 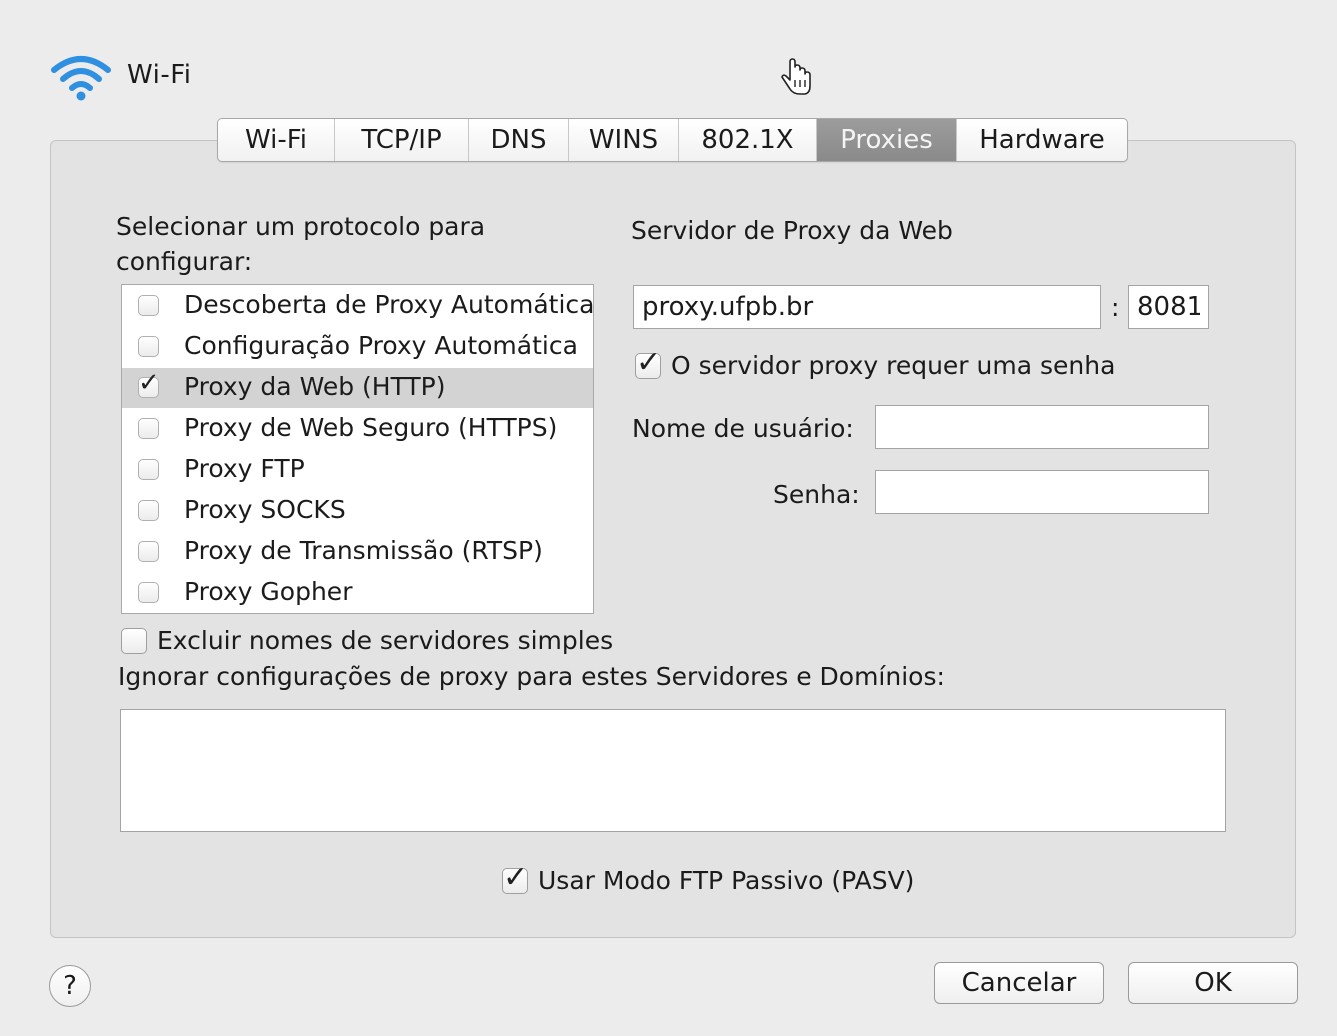 What do you see at coordinates (244, 468) in the screenshot?
I see `protocol-label: Proxy FTP` at bounding box center [244, 468].